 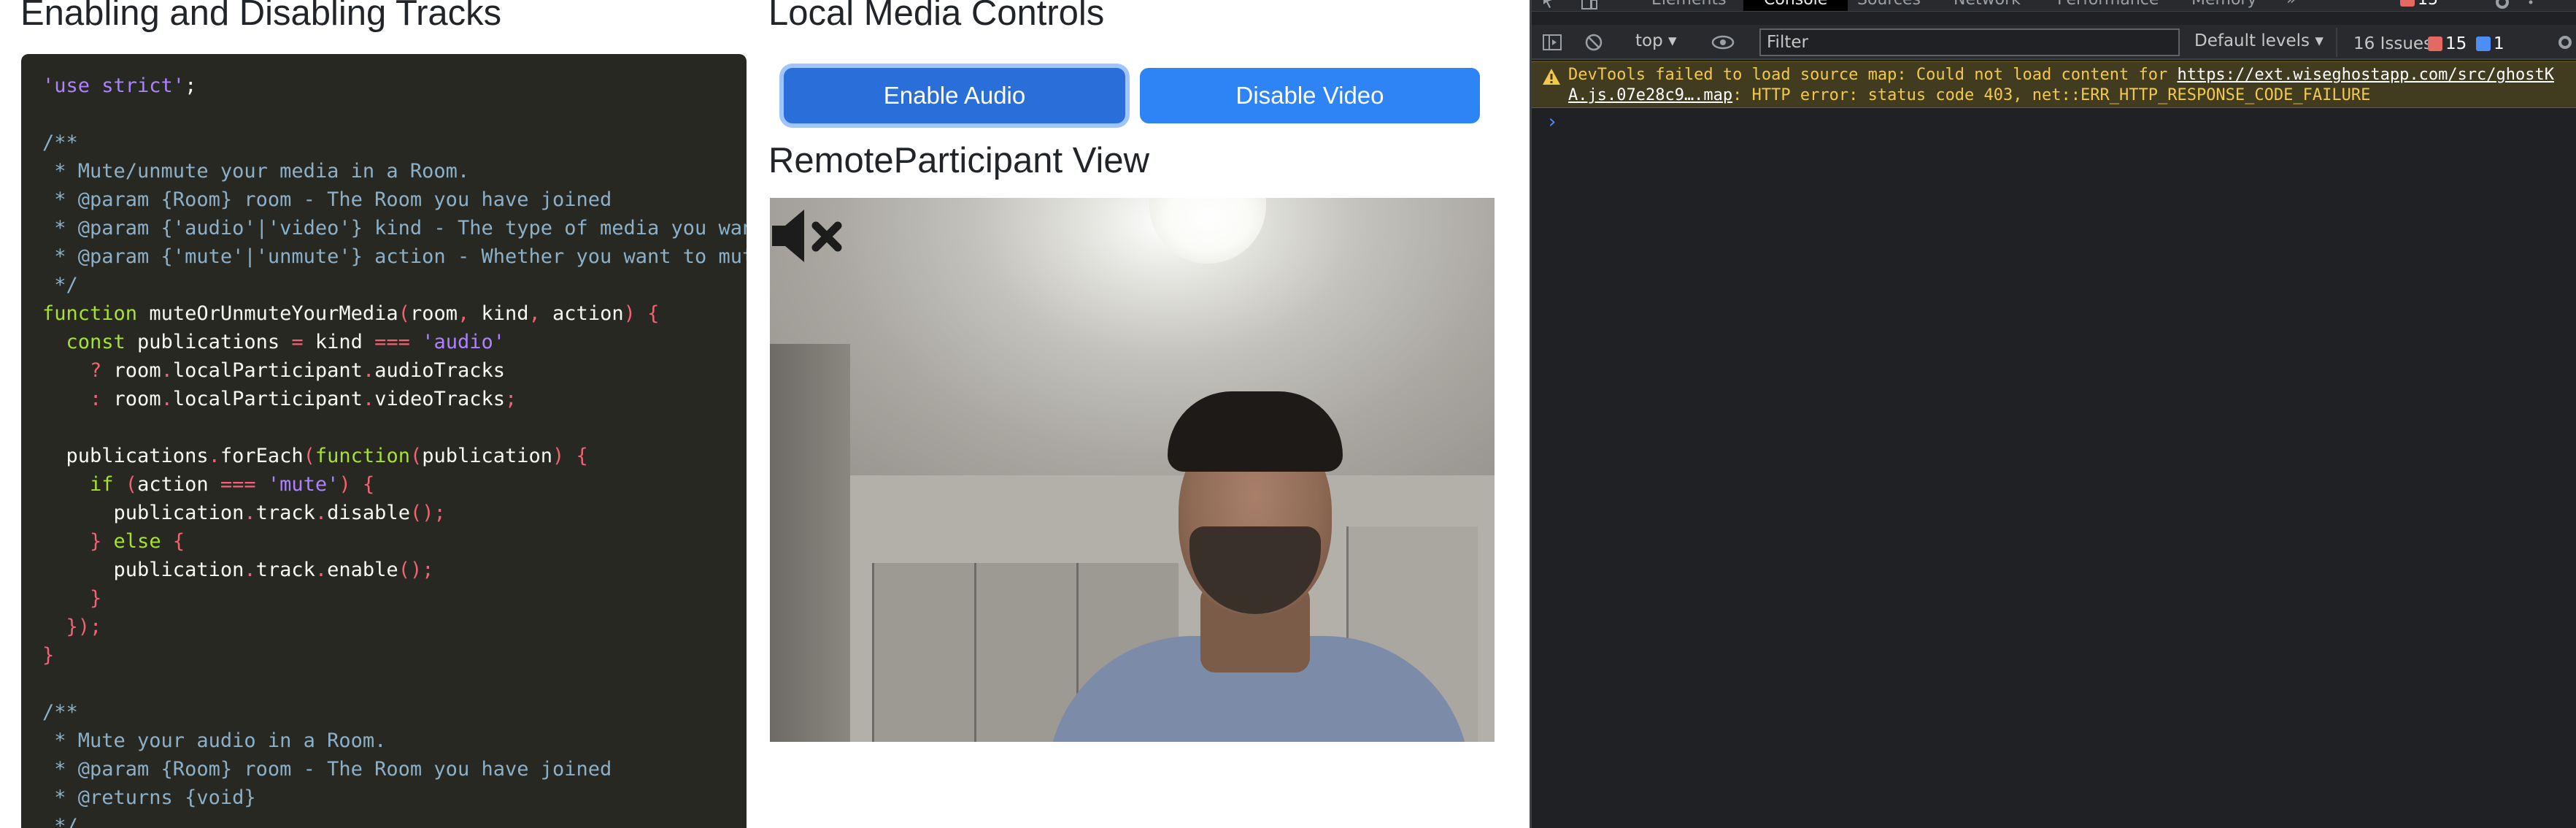 What do you see at coordinates (2252, 40) in the screenshot?
I see `log-levels-value: Default levels` at bounding box center [2252, 40].